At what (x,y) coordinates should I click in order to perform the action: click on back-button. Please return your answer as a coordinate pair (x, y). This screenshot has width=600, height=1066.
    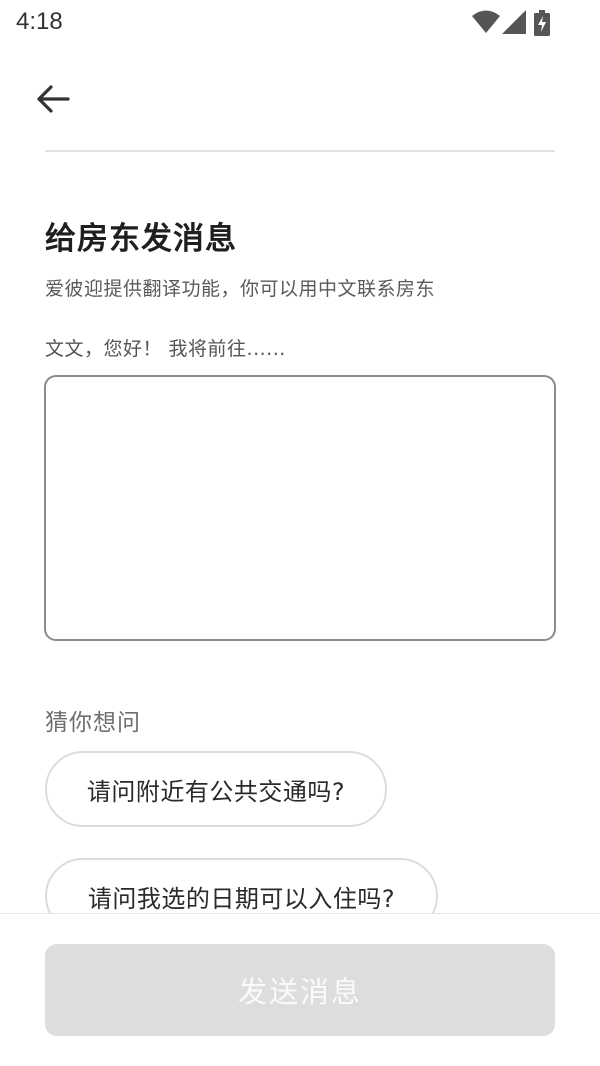
    Looking at the image, I should click on (53, 99).